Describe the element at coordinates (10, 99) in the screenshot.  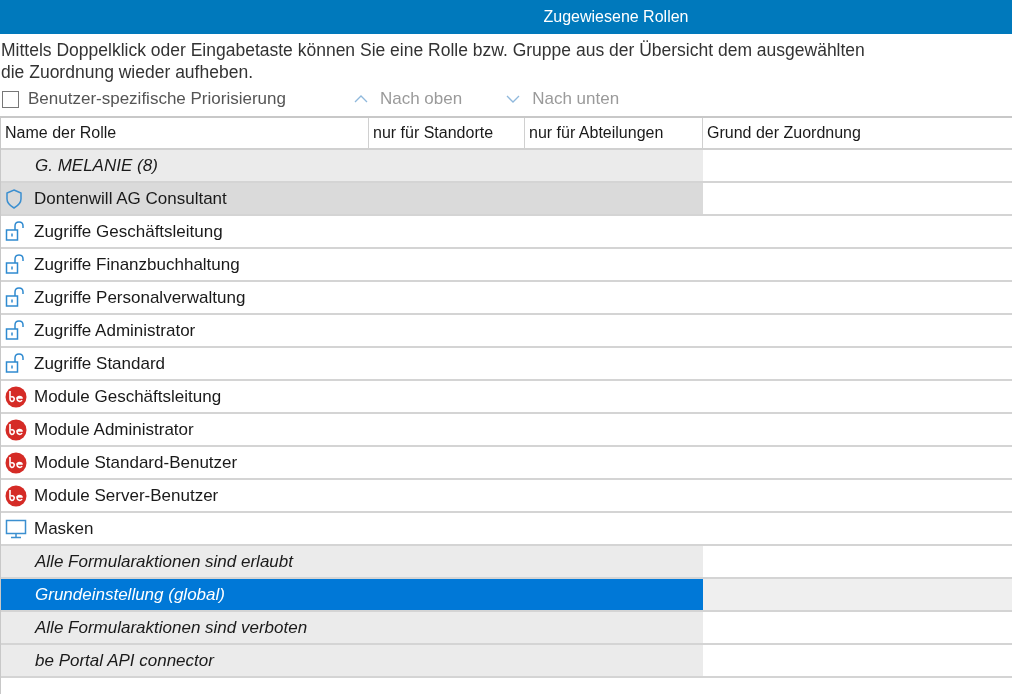
I see `checkbox` at that location.